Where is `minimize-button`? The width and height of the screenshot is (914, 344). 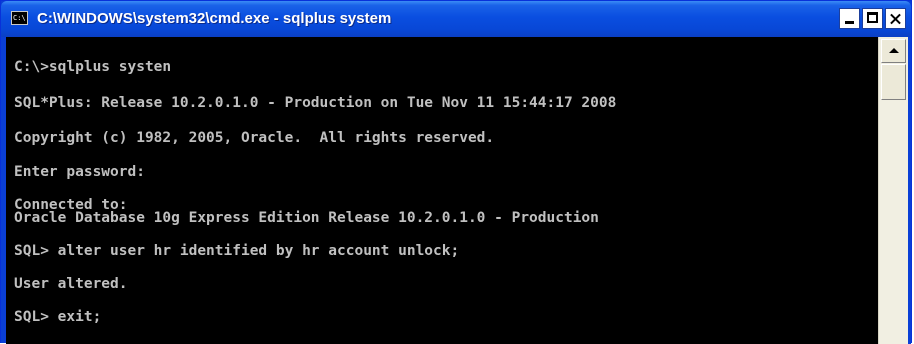 minimize-button is located at coordinates (849, 18).